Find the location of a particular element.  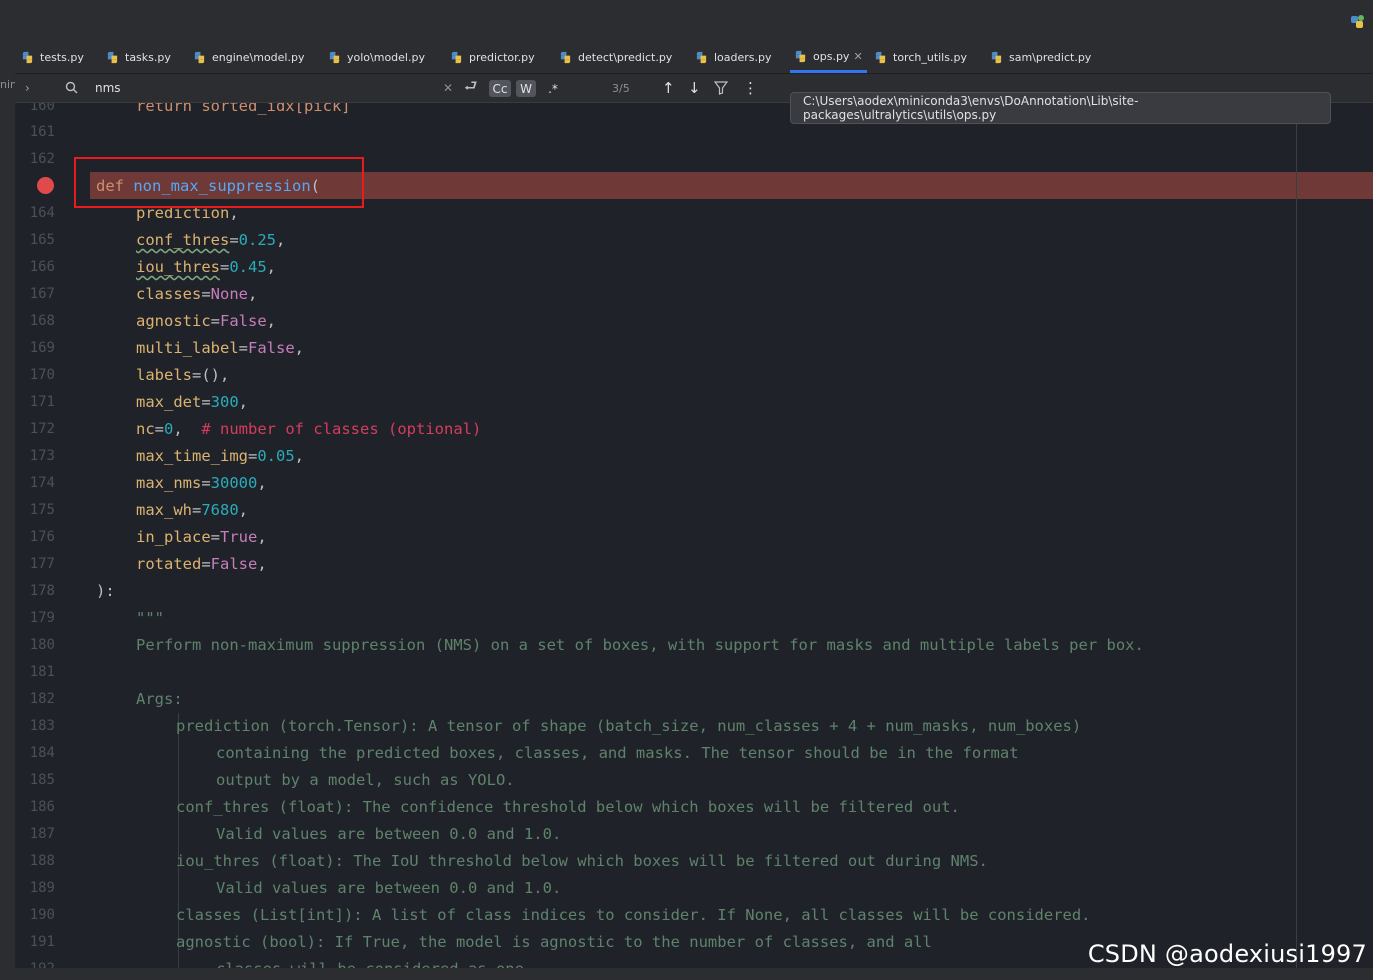

line-number: 167 is located at coordinates (42, 294).